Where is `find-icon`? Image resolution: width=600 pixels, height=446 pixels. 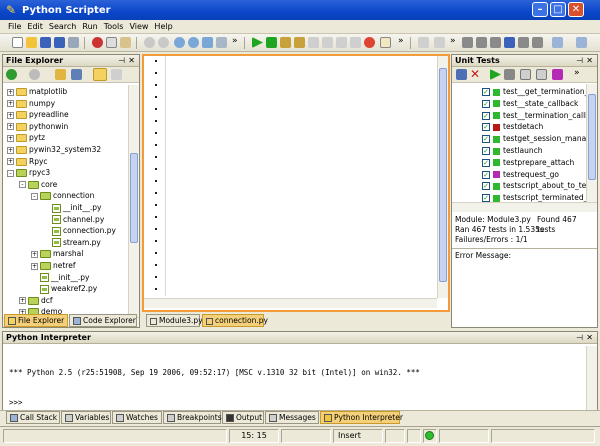
find-icon is located at coordinates (179, 42).